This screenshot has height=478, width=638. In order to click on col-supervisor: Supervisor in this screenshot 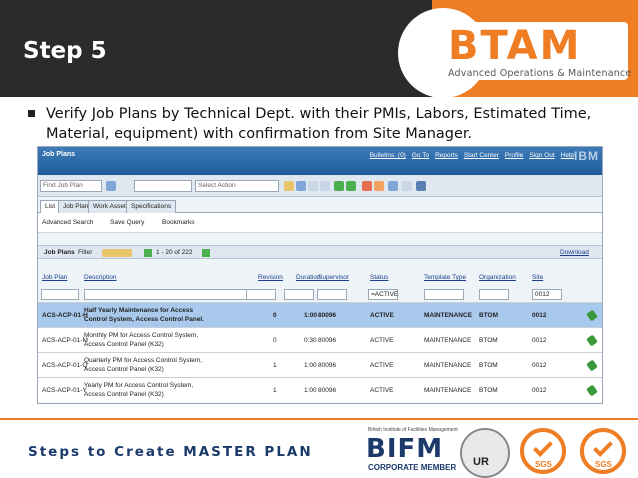, I will do `click(333, 277)`.